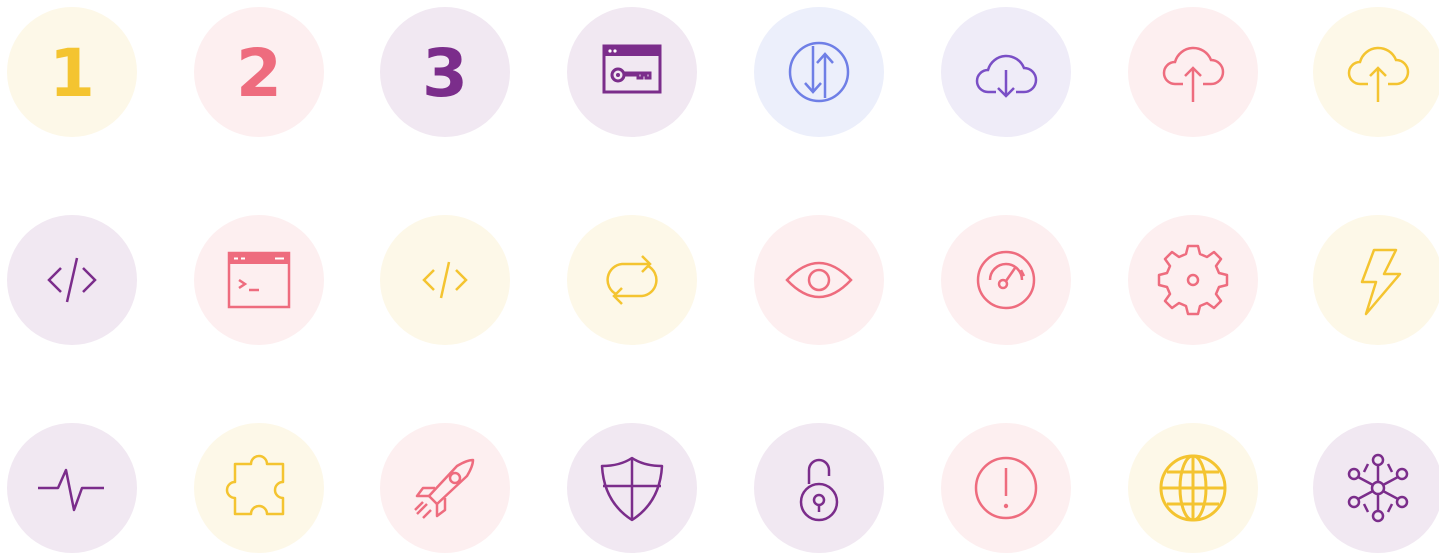 The width and height of the screenshot is (1439, 554). I want to click on puzzle-piece-icon, so click(255, 485).